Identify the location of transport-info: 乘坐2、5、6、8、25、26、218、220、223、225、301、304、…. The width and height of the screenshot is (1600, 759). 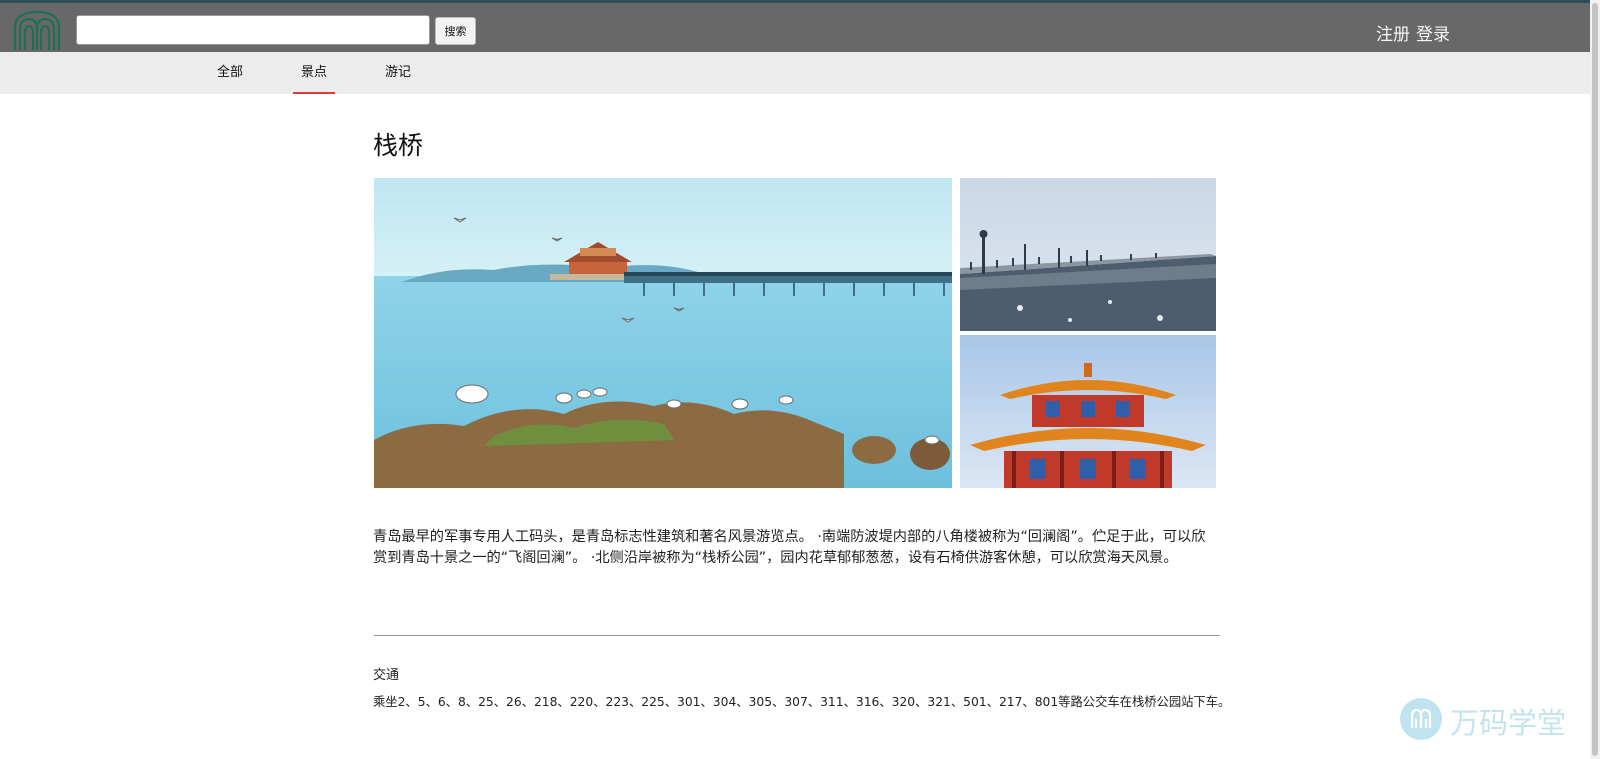
(802, 702).